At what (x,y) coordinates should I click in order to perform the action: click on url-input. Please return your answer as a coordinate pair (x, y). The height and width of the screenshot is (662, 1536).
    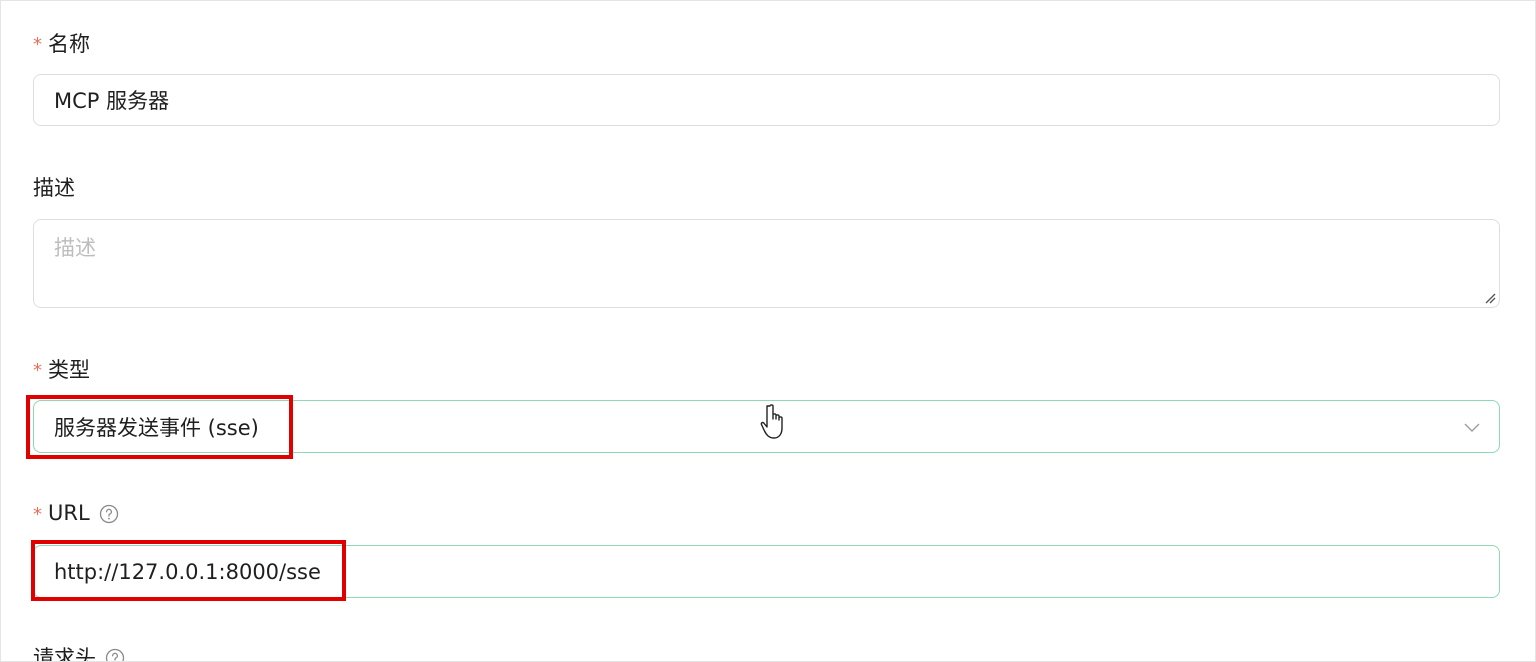
    Looking at the image, I should click on (766, 571).